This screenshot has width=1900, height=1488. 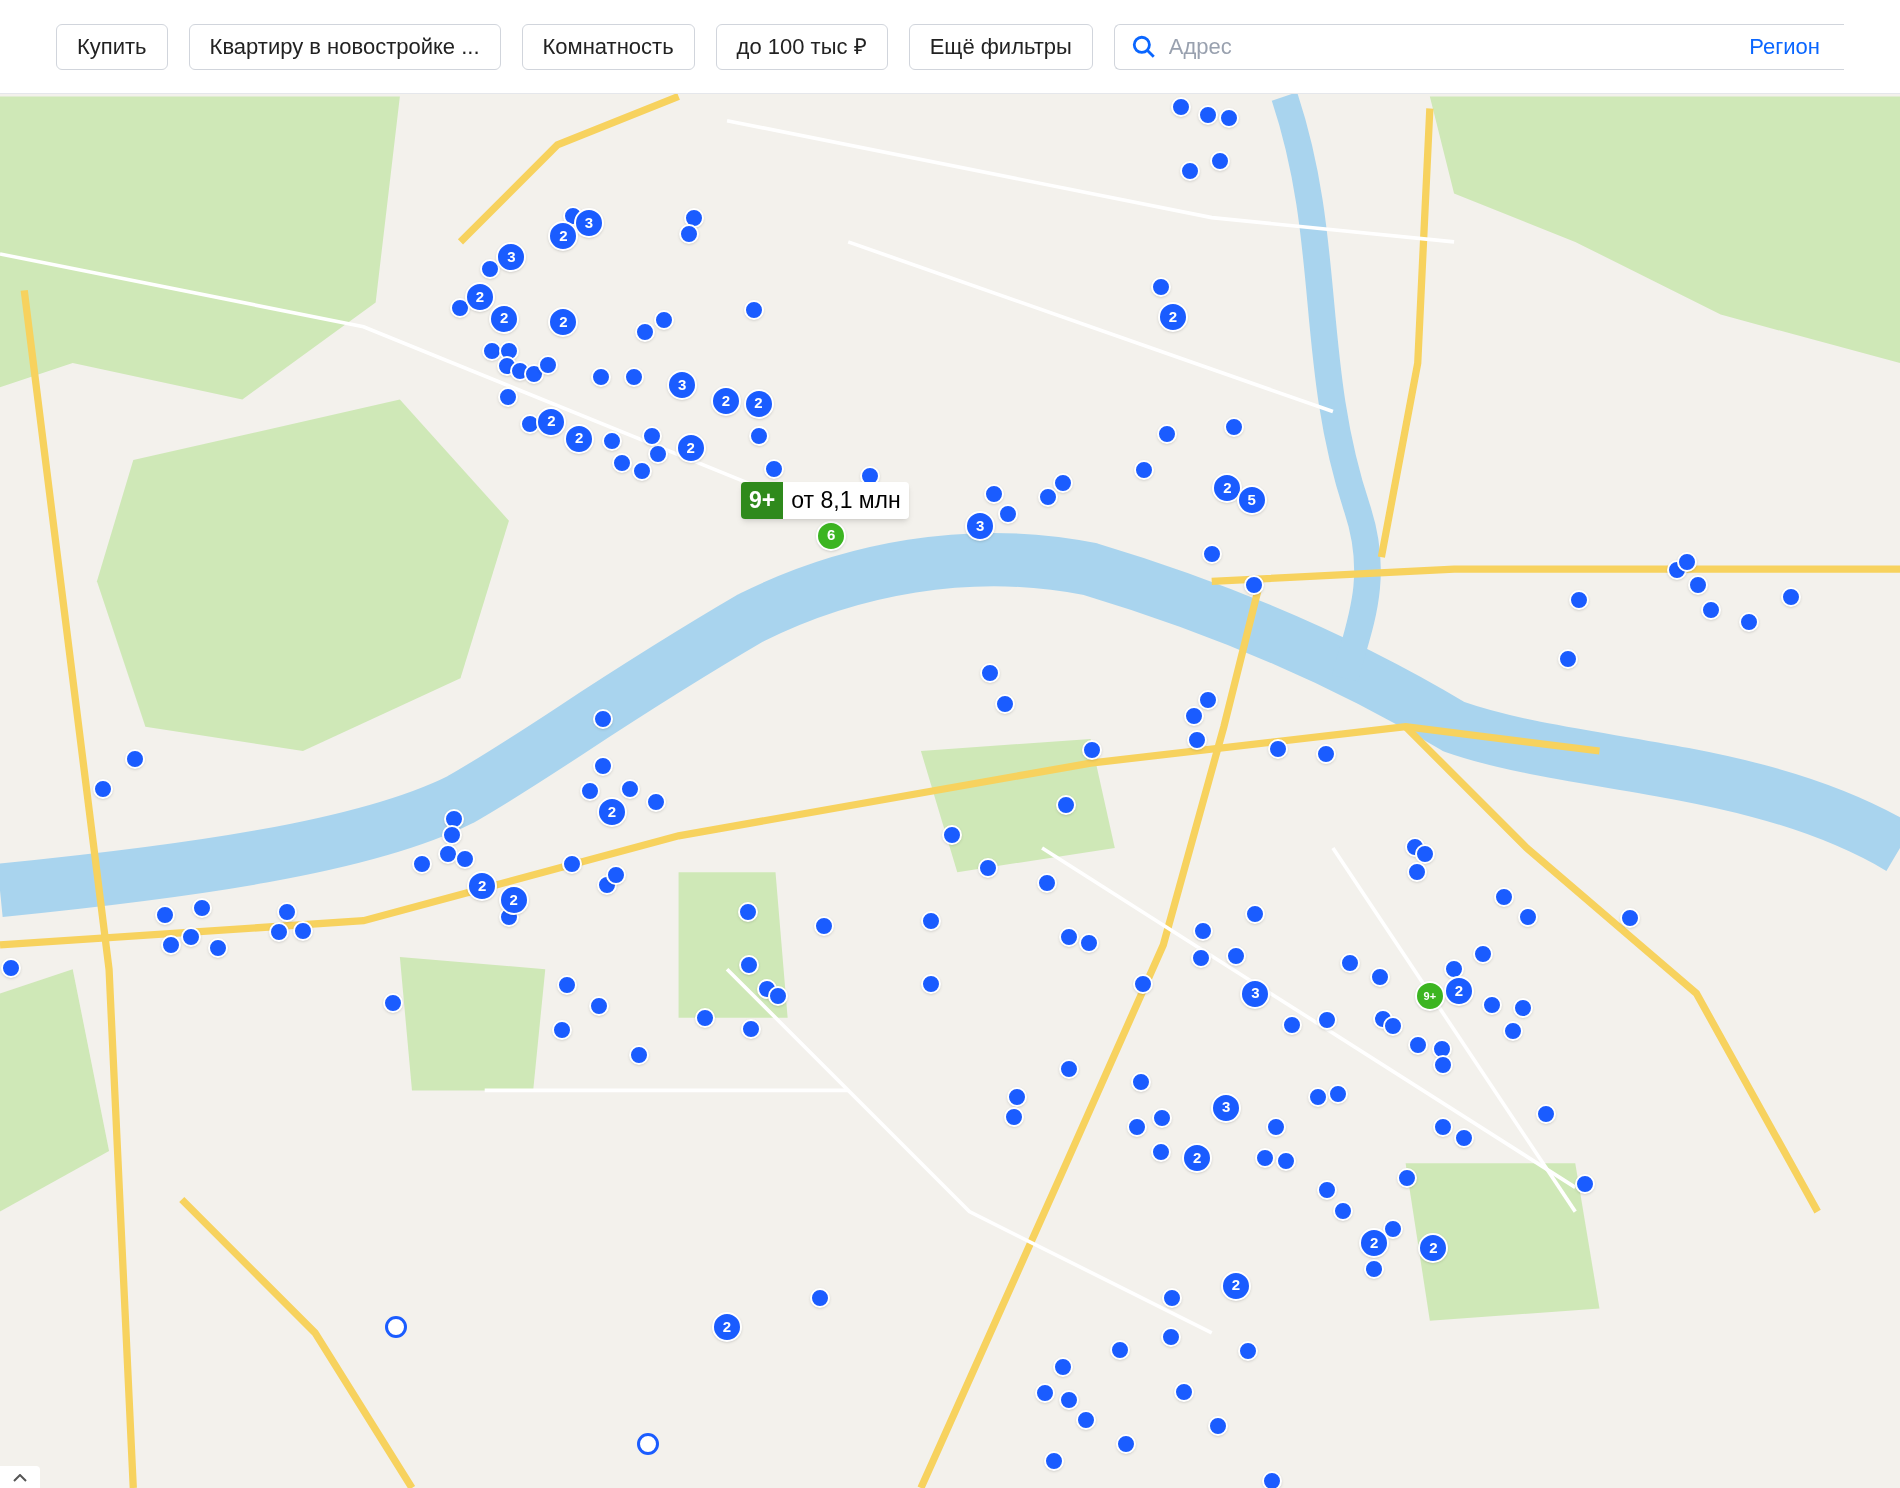 I want to click on filter-button: до 100 тыс ₽, so click(x=801, y=46).